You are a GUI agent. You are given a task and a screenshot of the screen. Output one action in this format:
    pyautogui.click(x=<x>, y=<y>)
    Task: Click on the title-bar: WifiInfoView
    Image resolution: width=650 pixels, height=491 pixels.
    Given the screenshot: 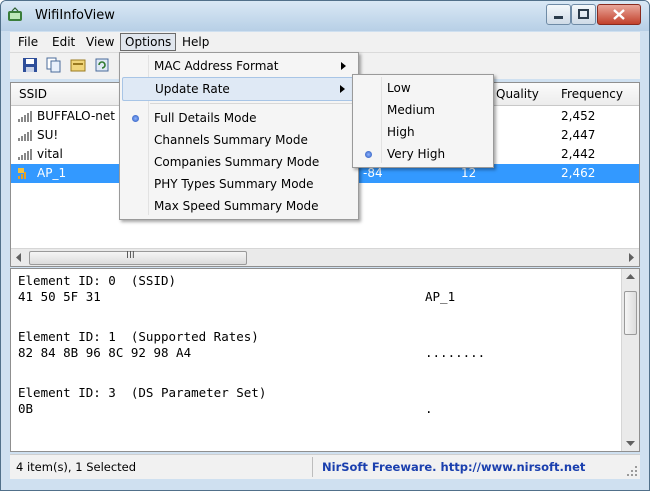 What is the action you would take?
    pyautogui.click(x=325, y=16)
    